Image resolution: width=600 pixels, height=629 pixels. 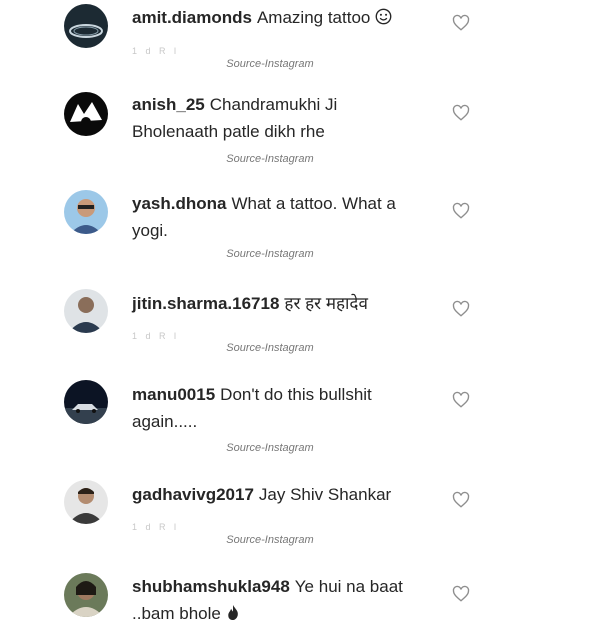 What do you see at coordinates (325, 494) in the screenshot?
I see `comment-body: Jay Shiv Shankar` at bounding box center [325, 494].